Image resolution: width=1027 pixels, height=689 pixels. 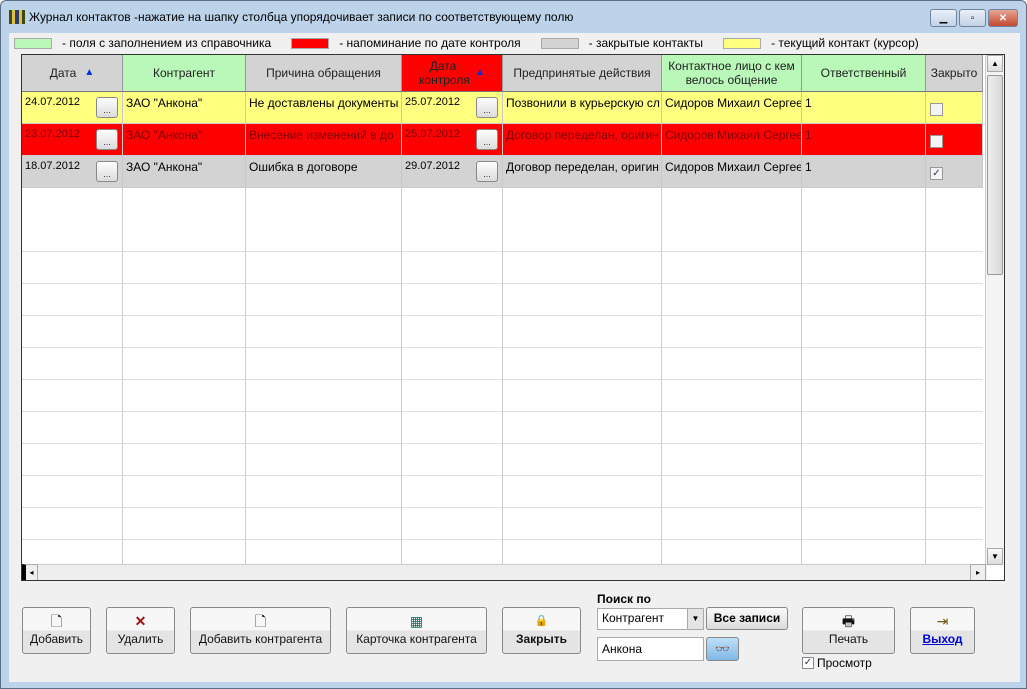 What do you see at coordinates (624, 599) in the screenshot?
I see `search-label: Поиск по` at bounding box center [624, 599].